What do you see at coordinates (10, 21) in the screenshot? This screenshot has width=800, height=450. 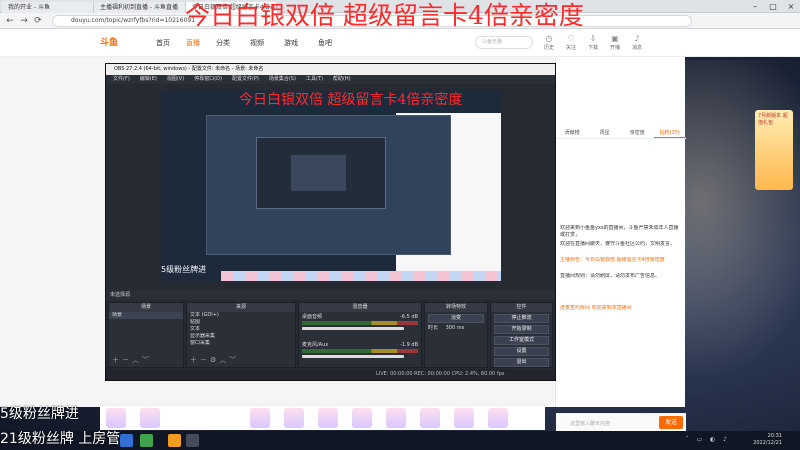 I see `back-icon: ←` at bounding box center [10, 21].